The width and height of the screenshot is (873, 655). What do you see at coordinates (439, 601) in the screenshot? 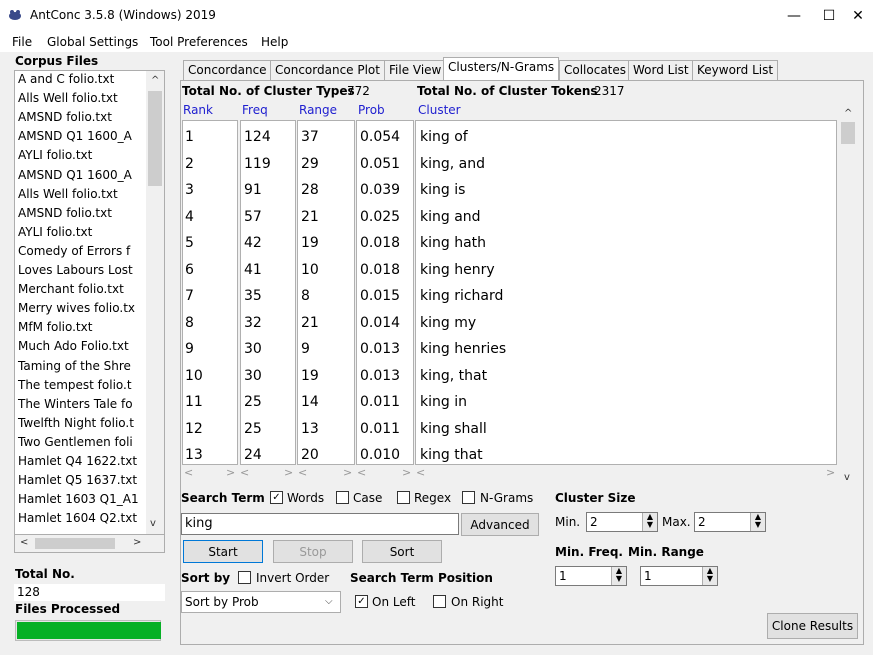
I see `on-right-checkbox` at bounding box center [439, 601].